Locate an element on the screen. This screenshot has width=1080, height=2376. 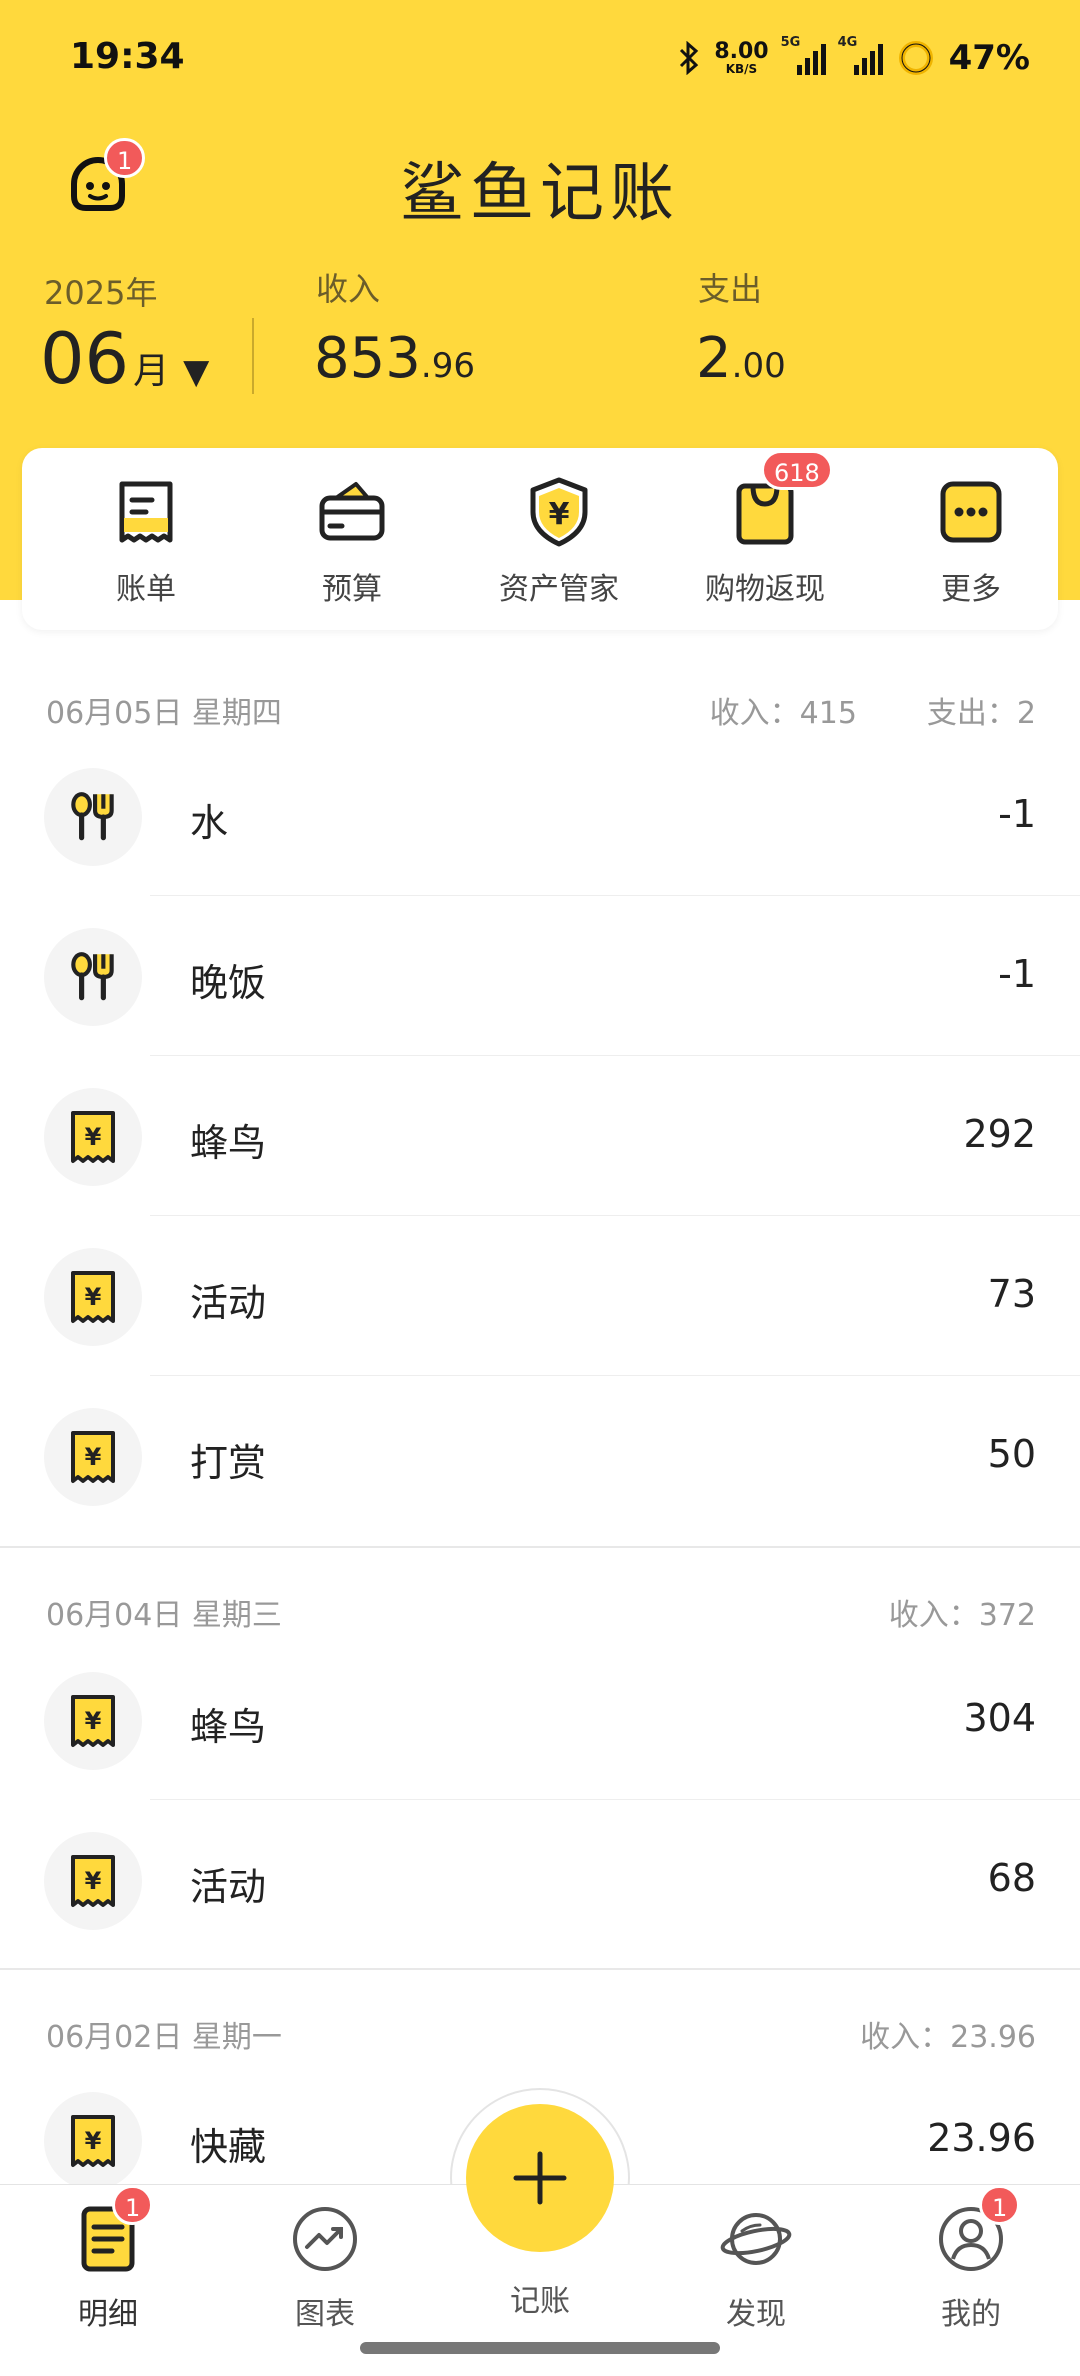
nav-detail: 1 明细 is located at coordinates (108, 2259).